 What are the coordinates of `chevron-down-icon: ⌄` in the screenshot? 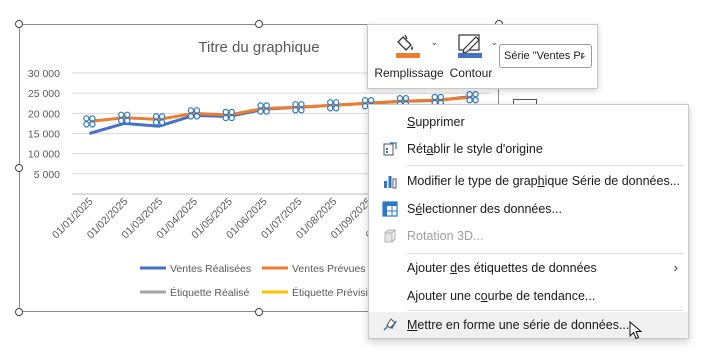 It's located at (582, 55).